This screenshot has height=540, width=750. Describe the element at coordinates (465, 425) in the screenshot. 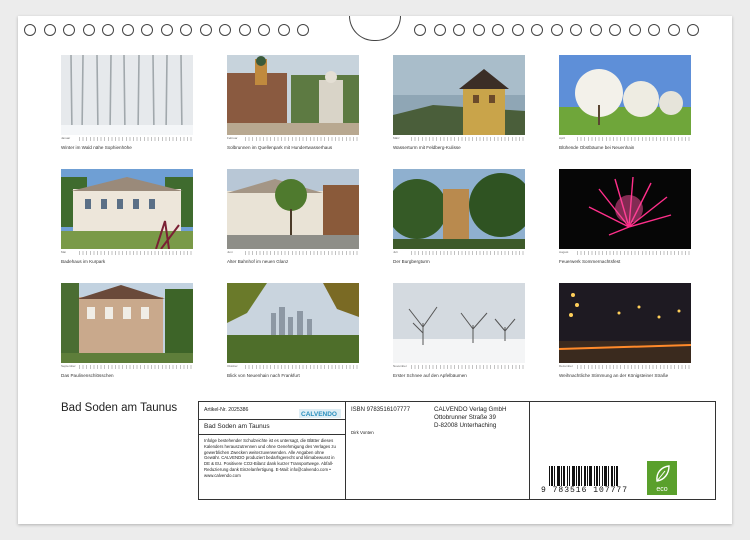

I see `publisher-city: D-82008 Unterhaching` at that location.